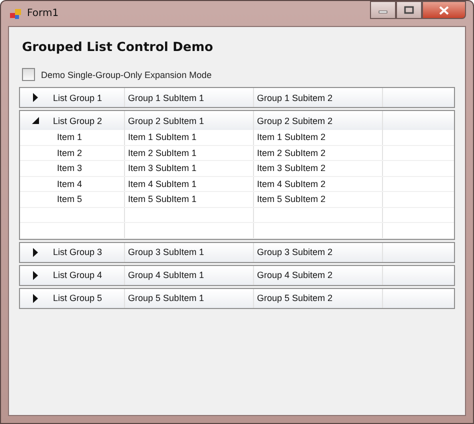 The image size is (474, 424). I want to click on item-cell: Item 4, so click(87, 183).